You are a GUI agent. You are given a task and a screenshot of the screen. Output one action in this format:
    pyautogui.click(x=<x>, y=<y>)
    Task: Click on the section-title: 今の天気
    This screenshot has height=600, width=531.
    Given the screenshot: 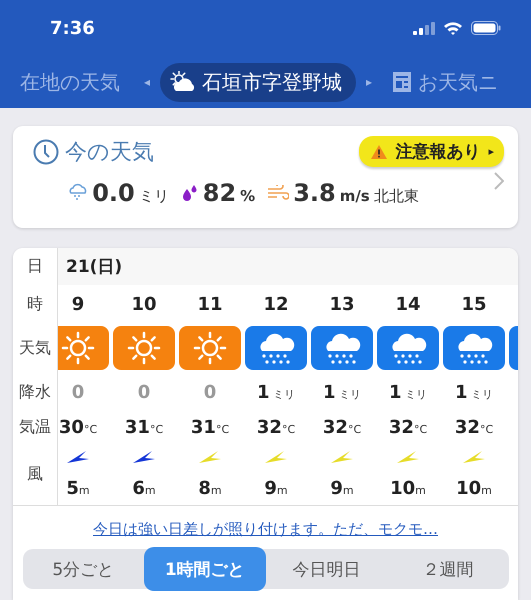 What is the action you would take?
    pyautogui.click(x=109, y=152)
    